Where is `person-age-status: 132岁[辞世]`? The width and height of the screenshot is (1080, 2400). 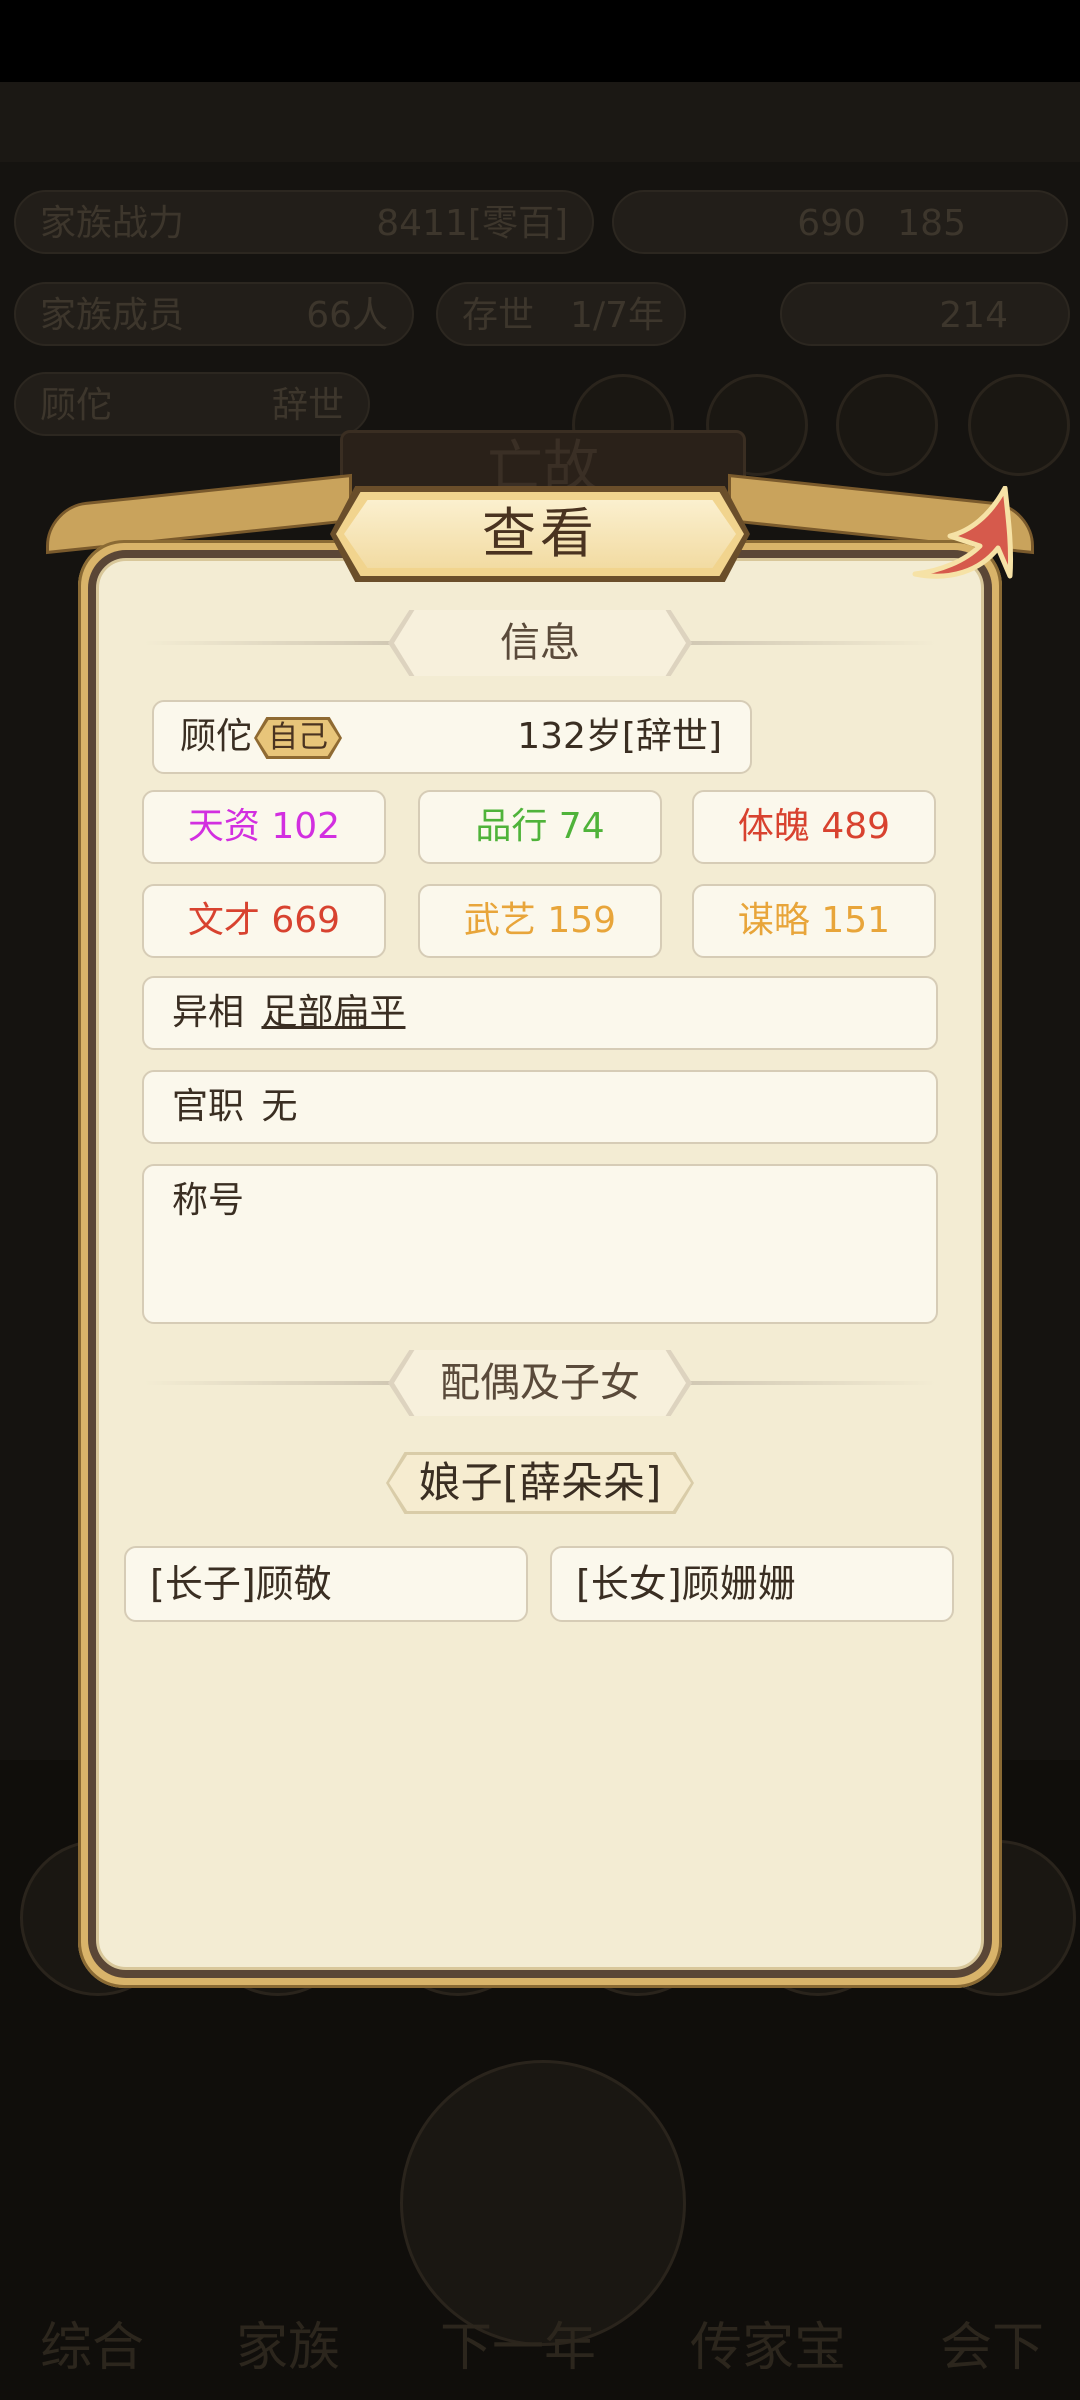 person-age-status: 132岁[辞世] is located at coordinates (619, 736).